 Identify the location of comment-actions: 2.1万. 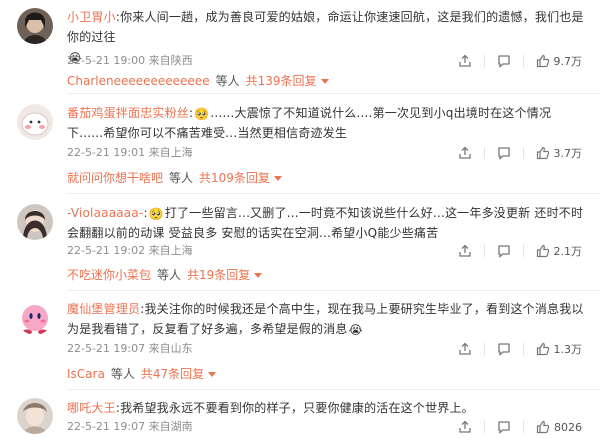
(520, 251).